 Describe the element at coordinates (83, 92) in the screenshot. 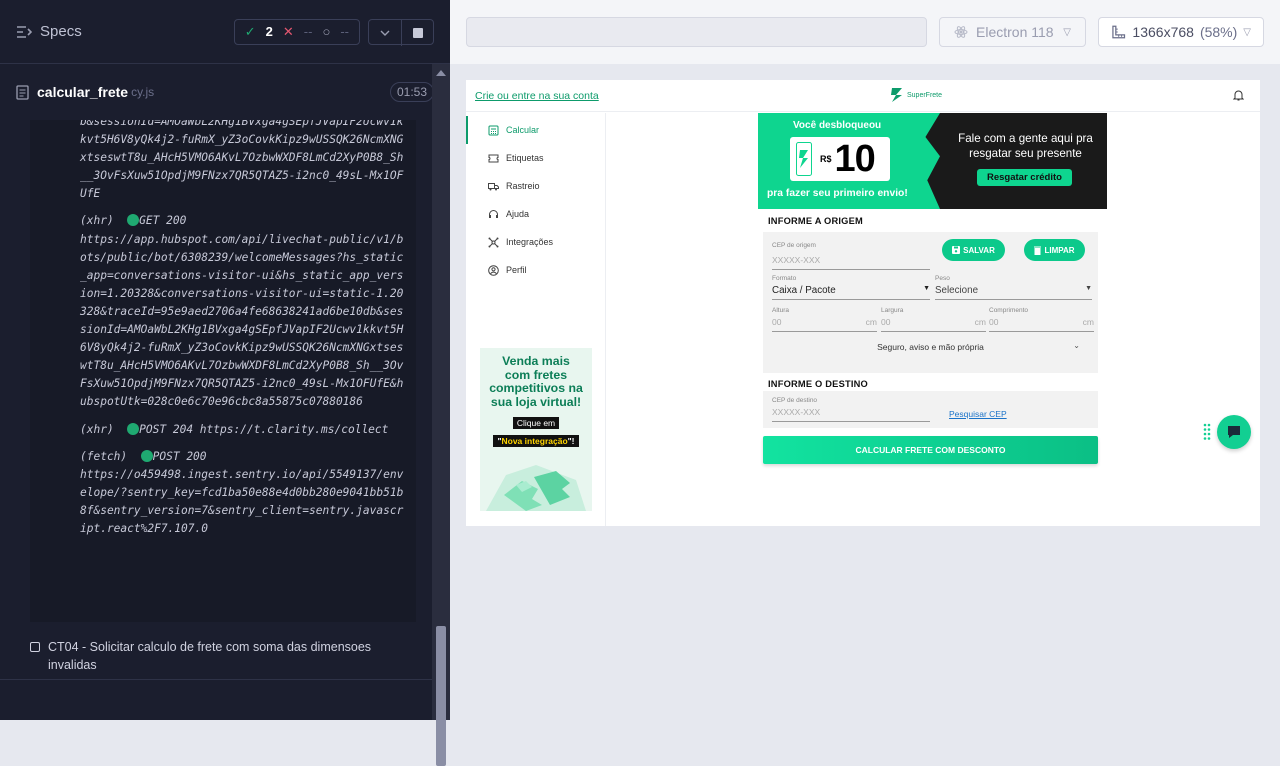

I see `spec-name: calcular_frete` at that location.